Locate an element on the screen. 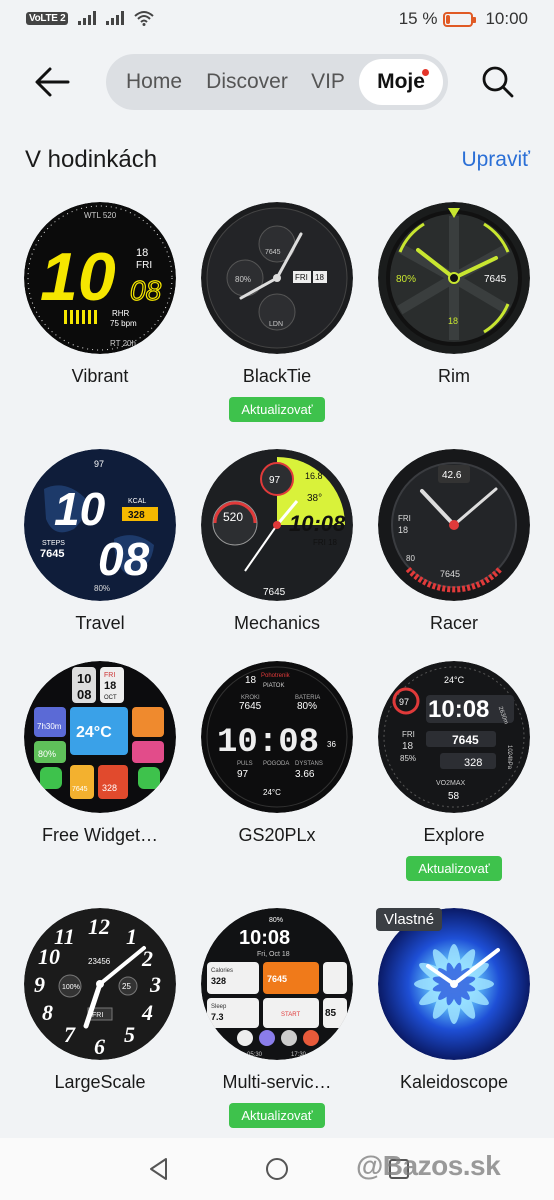 The image size is (554, 1200). watchface-card-rim: 80% 7645 18 Rim is located at coordinates (454, 294).